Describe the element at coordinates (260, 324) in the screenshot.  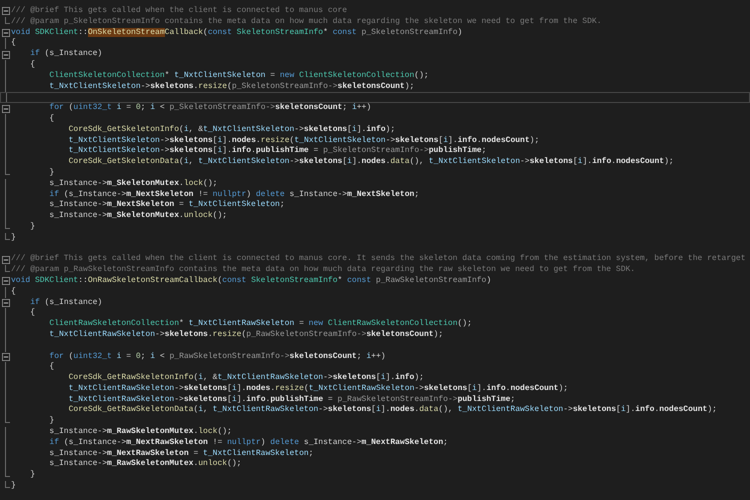
I see `code-line: ClientRawSkeletonCollection* t_NxtClientRawSkeleton = new ClientRawSkeletonCollection();` at that location.